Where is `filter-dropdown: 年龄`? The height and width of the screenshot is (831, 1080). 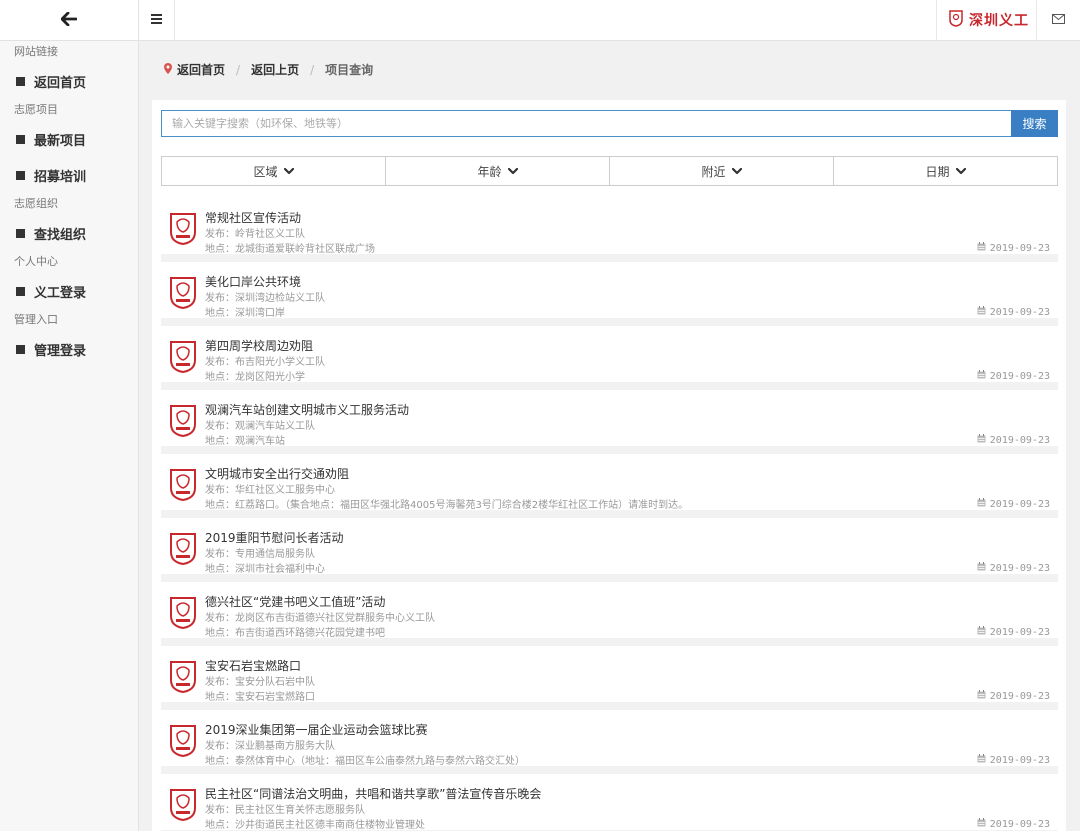 filter-dropdown: 年龄 is located at coordinates (498, 171).